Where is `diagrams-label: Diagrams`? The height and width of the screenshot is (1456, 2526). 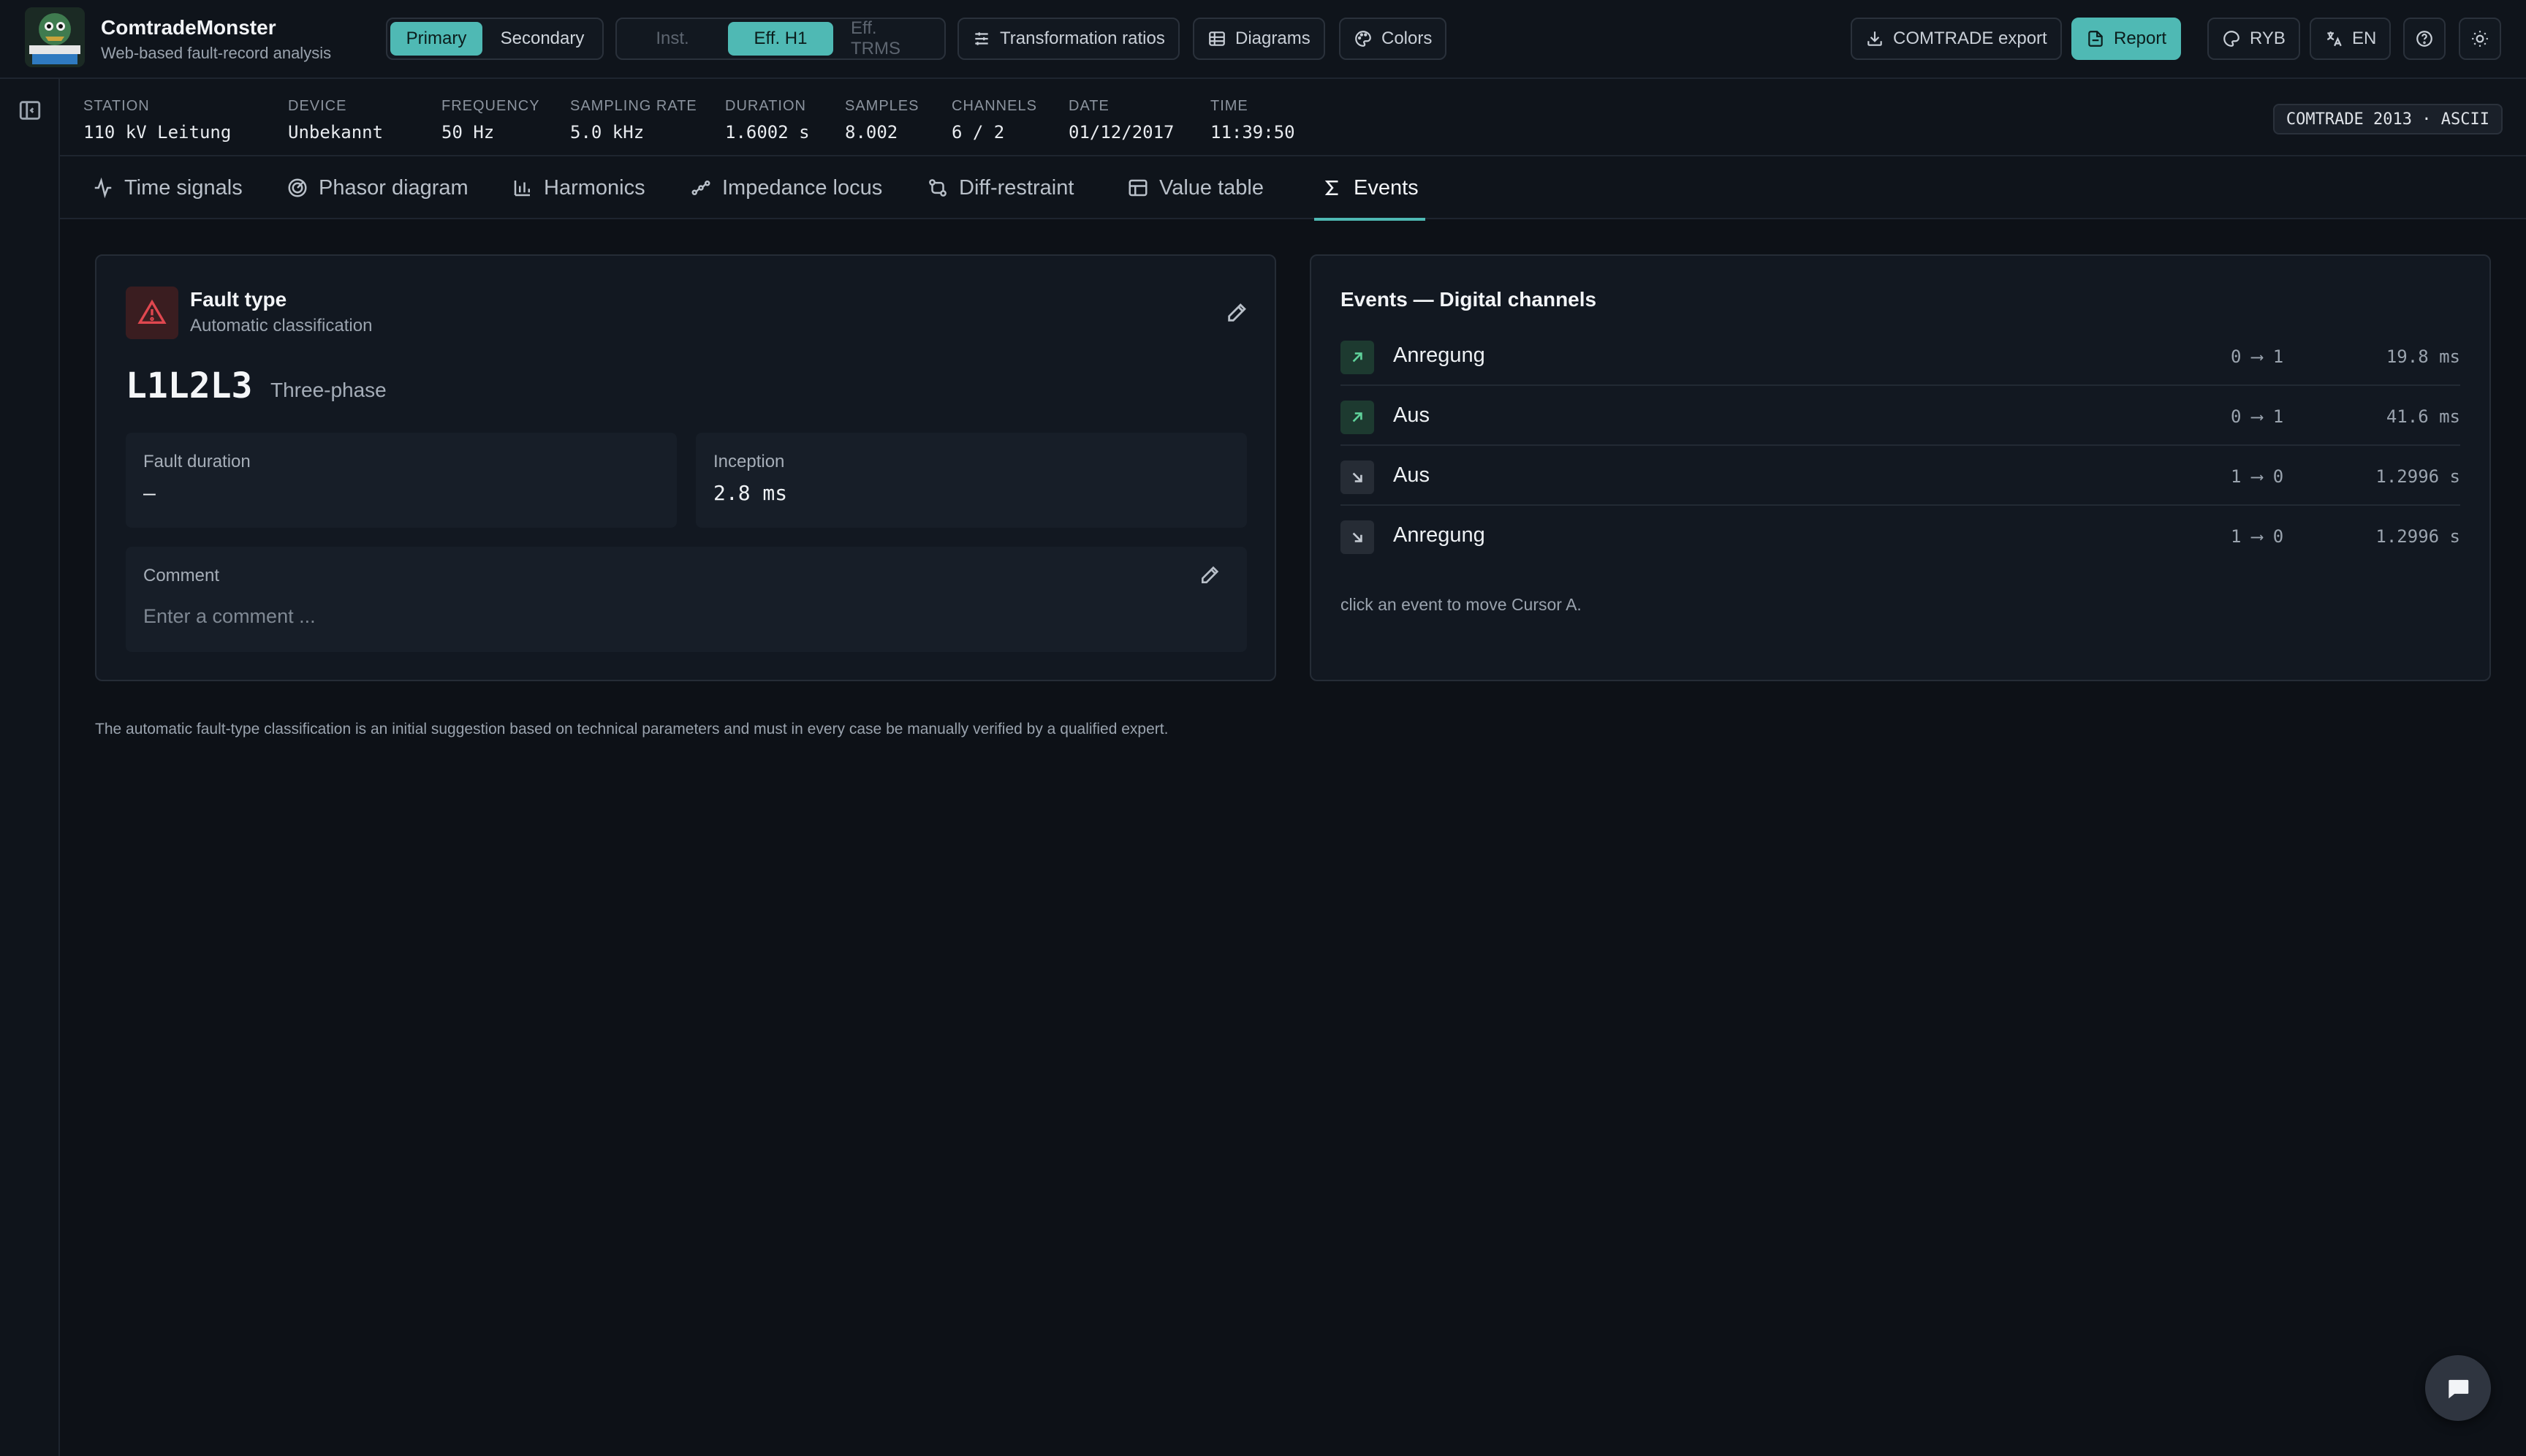
diagrams-label: Diagrams is located at coordinates (1273, 38).